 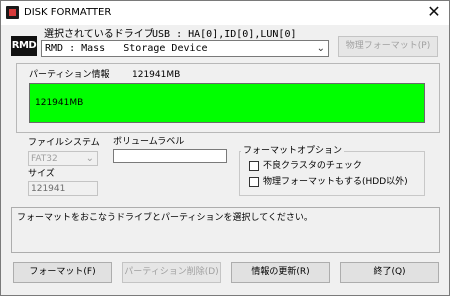 What do you see at coordinates (126, 48) in the screenshot?
I see `drive-select-value: RMD : Mass Storage Device` at bounding box center [126, 48].